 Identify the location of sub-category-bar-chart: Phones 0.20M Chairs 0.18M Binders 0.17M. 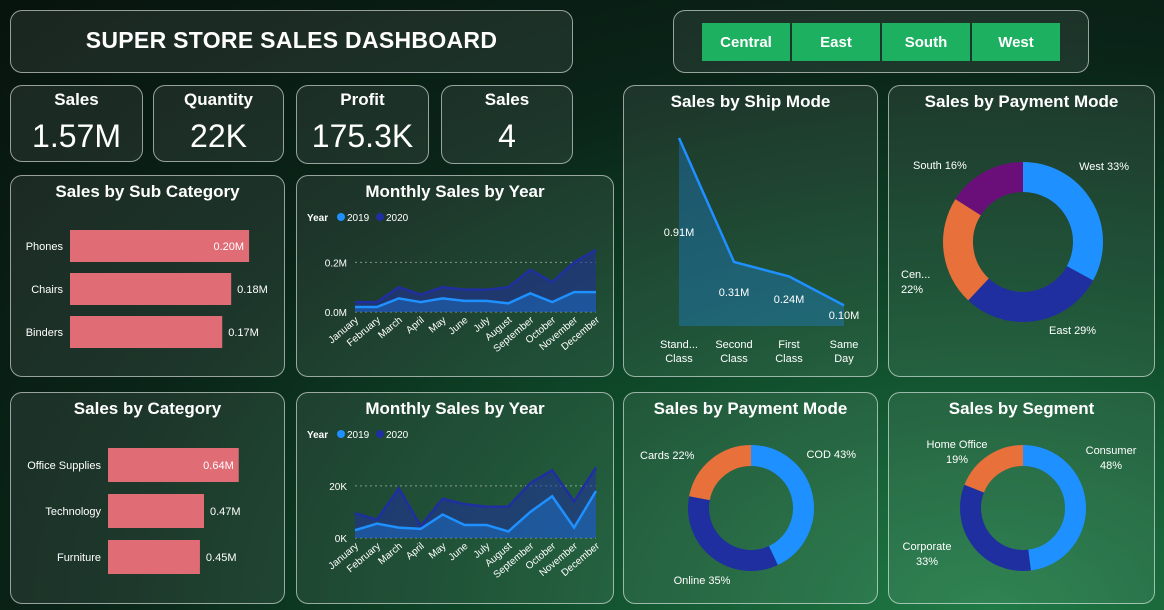
(147, 289).